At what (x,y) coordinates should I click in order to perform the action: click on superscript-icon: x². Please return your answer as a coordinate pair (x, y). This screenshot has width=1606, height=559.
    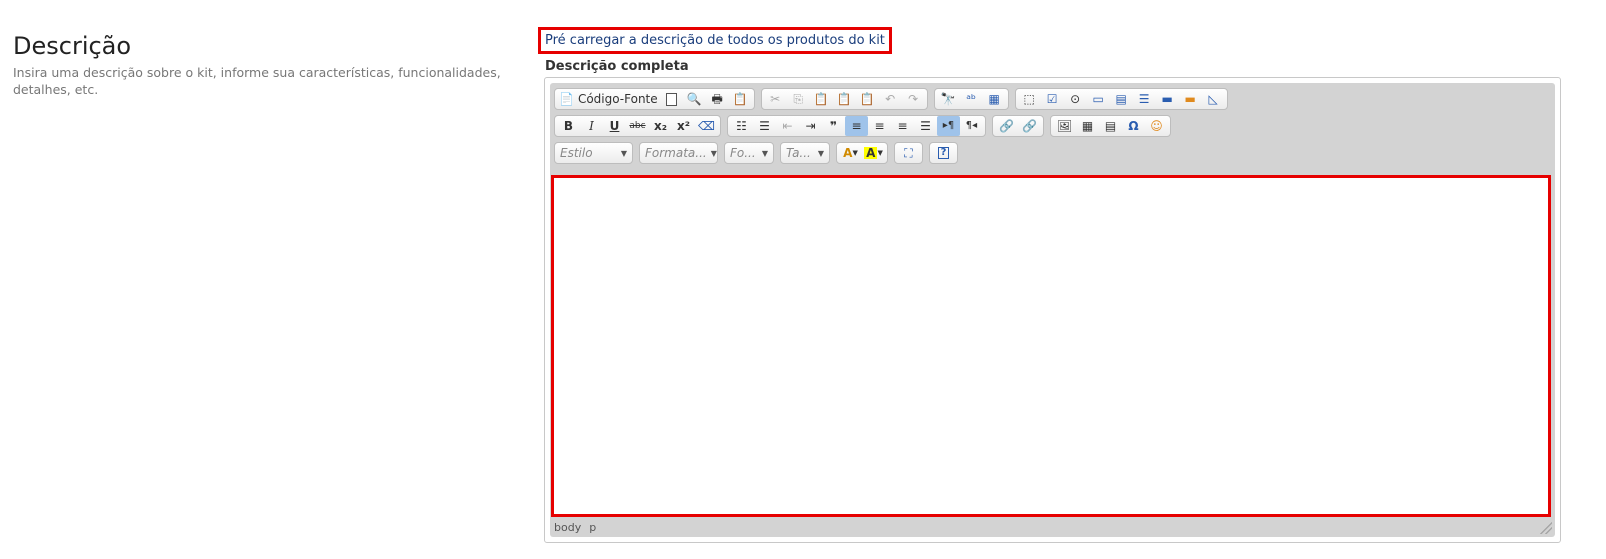
    Looking at the image, I should click on (683, 126).